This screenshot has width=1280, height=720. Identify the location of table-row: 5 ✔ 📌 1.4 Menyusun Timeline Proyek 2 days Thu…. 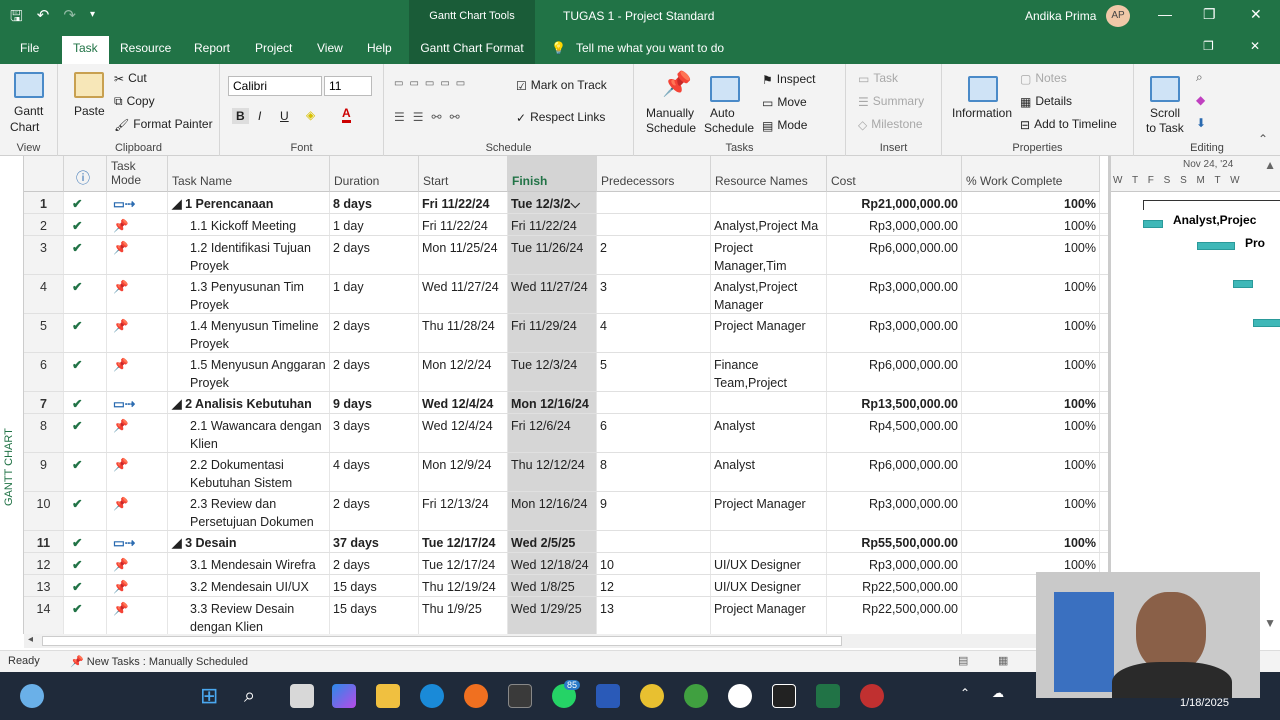
(566, 333).